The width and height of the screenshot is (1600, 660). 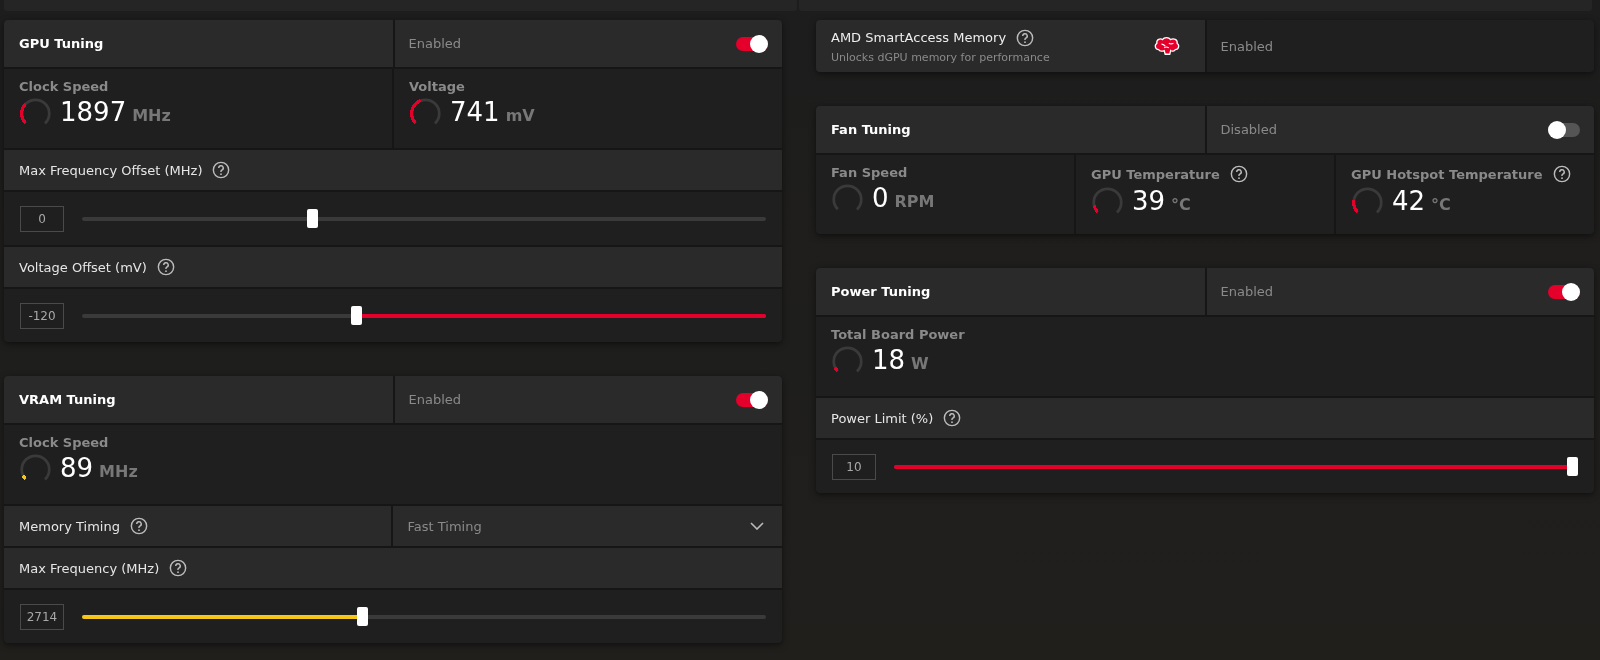 I want to click on section-title: VRAM Tuning, so click(x=67, y=399).